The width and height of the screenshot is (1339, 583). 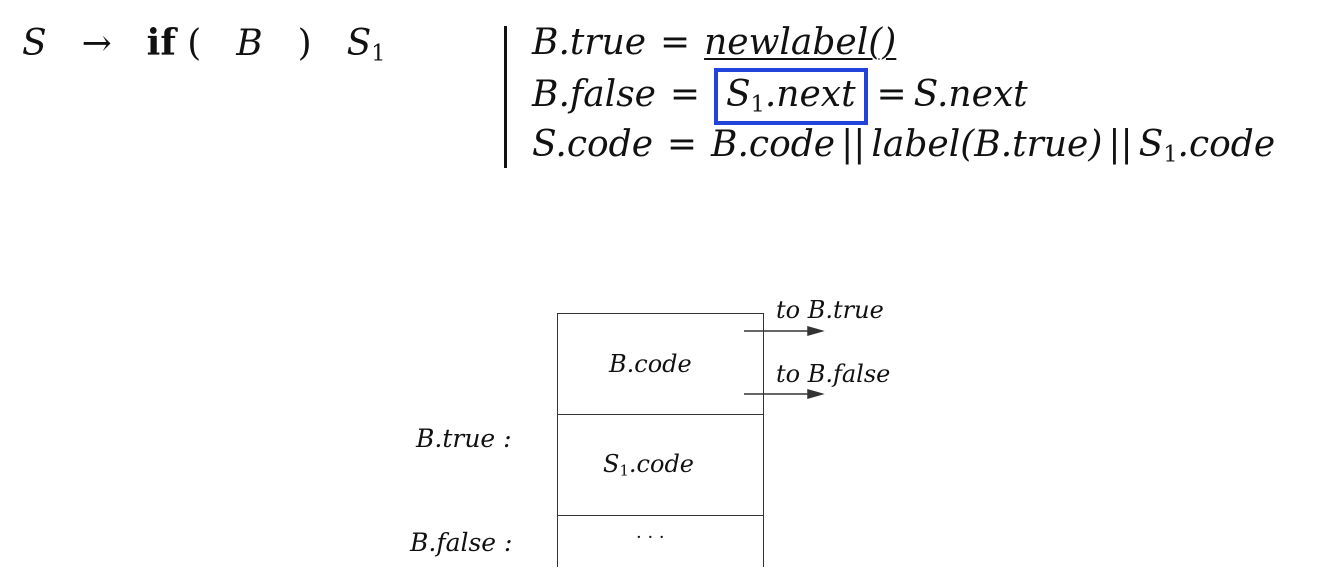 What do you see at coordinates (816, 394) in the screenshot?
I see `arrow-false-head` at bounding box center [816, 394].